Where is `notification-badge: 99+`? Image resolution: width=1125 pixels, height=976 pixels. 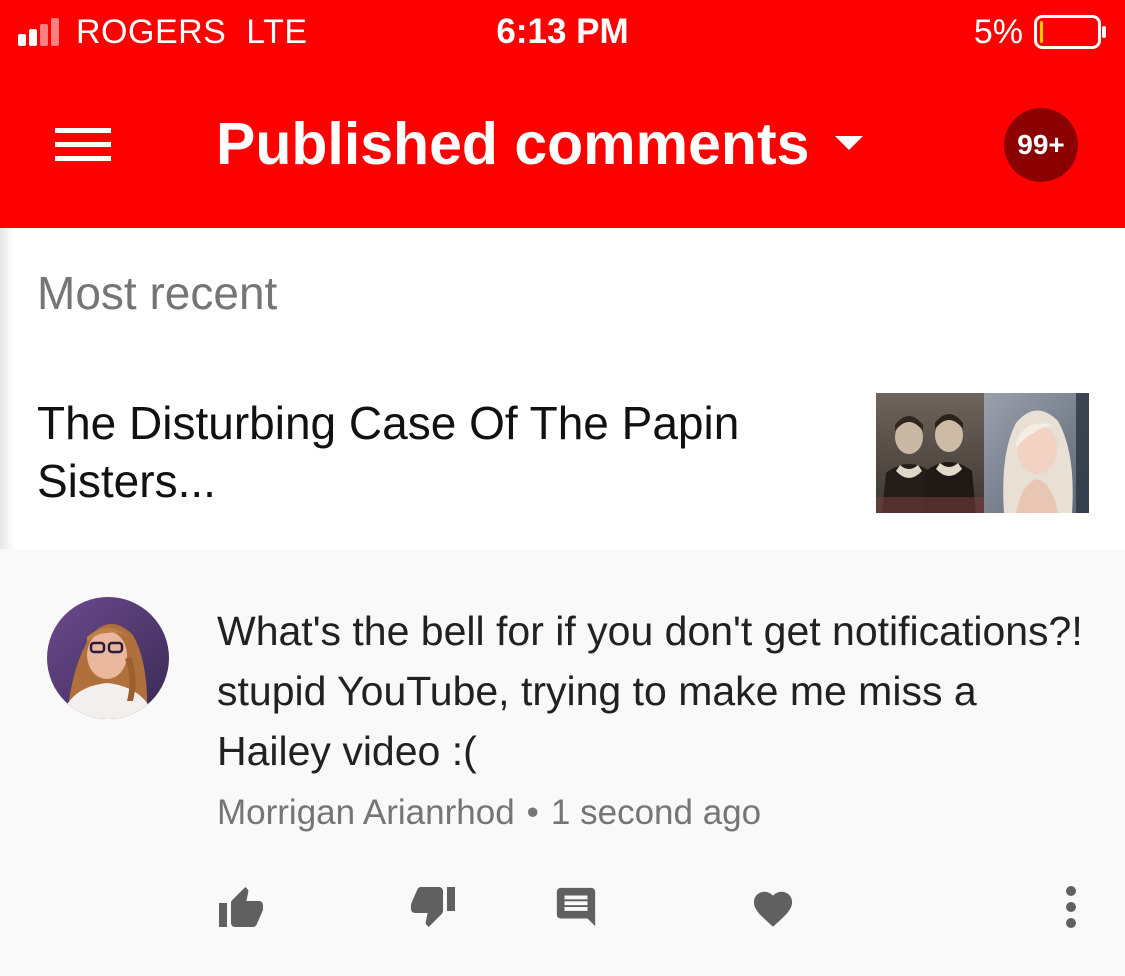 notification-badge: 99+ is located at coordinates (1041, 145).